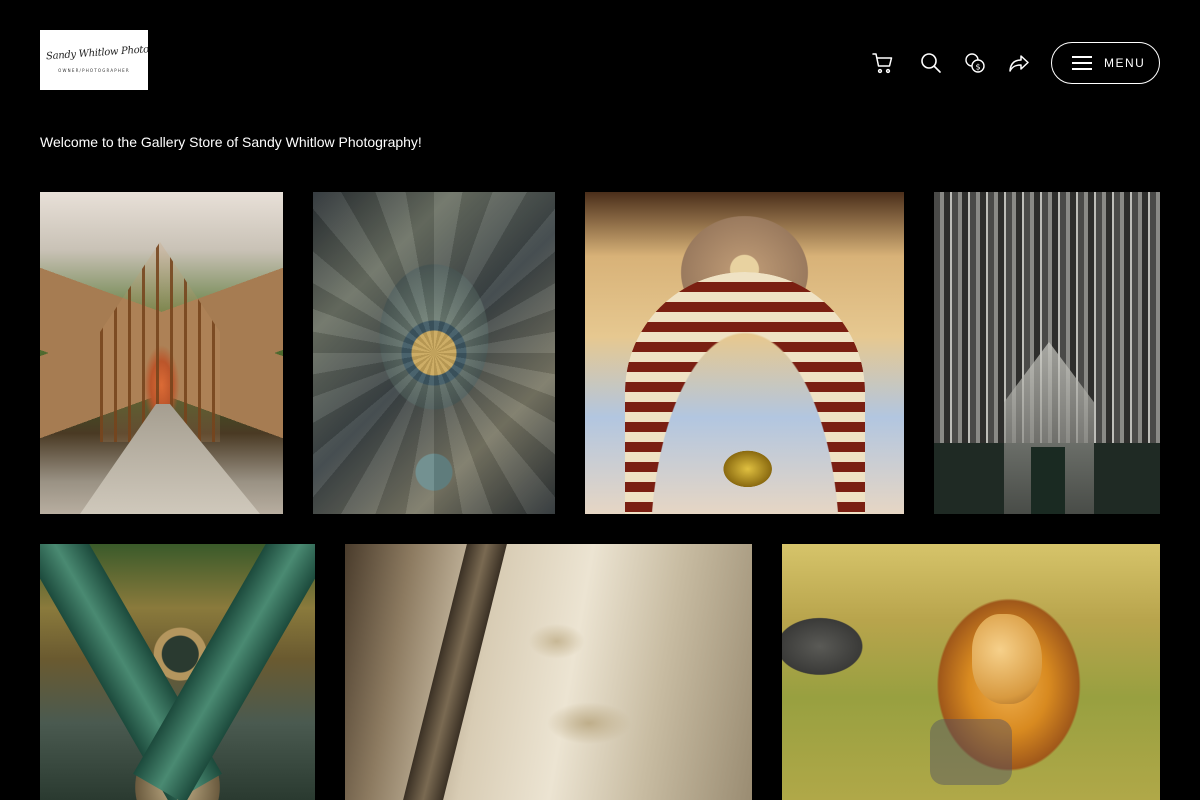  I want to click on gallery-image-stone-arches, so click(548, 672).